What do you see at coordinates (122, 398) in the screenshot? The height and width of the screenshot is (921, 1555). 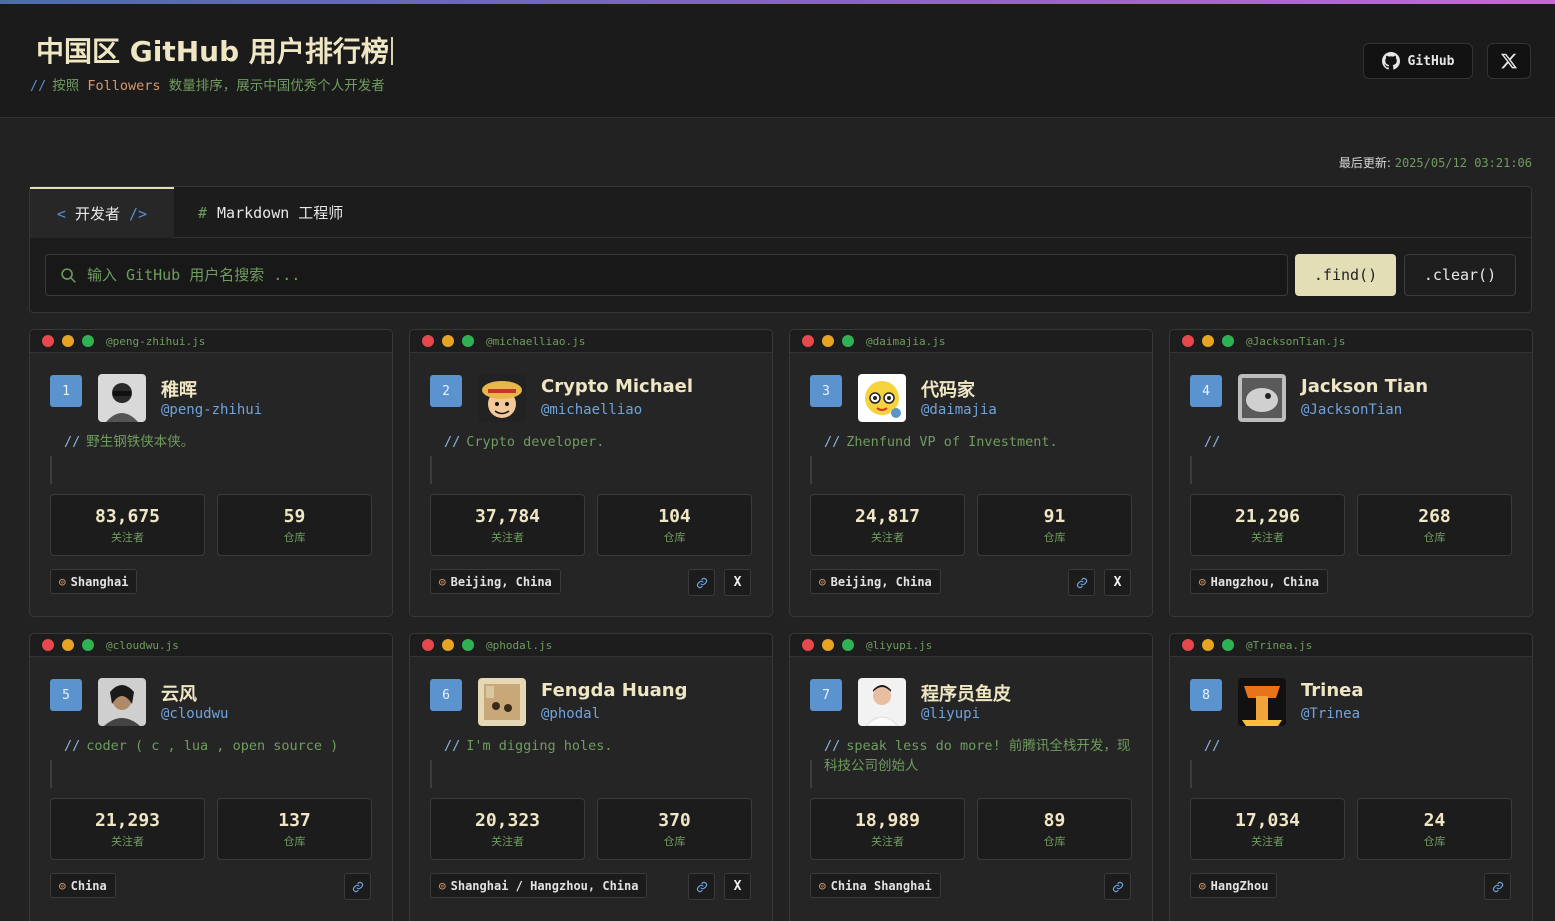 I see `avatar-peng-zhihui` at bounding box center [122, 398].